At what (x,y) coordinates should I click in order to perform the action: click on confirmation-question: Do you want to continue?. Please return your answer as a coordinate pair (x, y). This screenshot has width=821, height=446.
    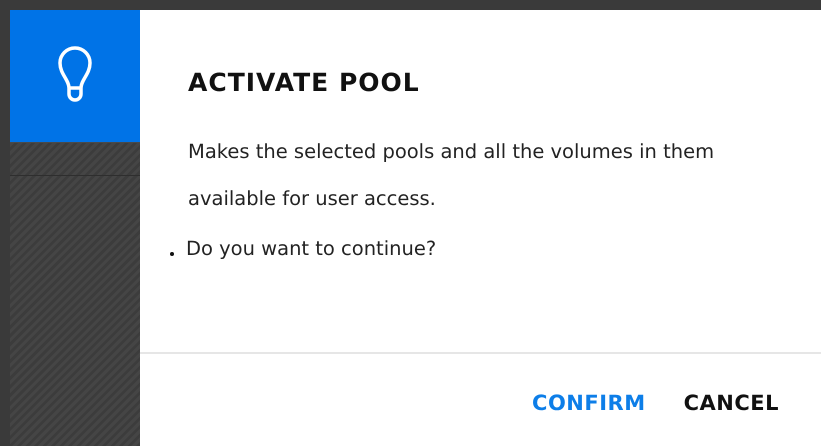
    Looking at the image, I should click on (311, 249).